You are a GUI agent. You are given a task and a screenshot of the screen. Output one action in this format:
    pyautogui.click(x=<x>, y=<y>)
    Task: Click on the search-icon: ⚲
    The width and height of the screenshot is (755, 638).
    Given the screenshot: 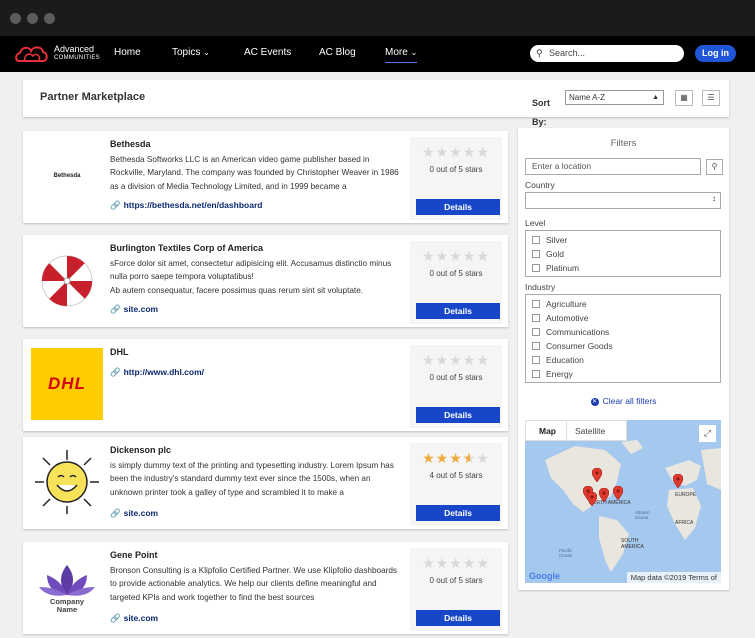 What is the action you would take?
    pyautogui.click(x=539, y=53)
    